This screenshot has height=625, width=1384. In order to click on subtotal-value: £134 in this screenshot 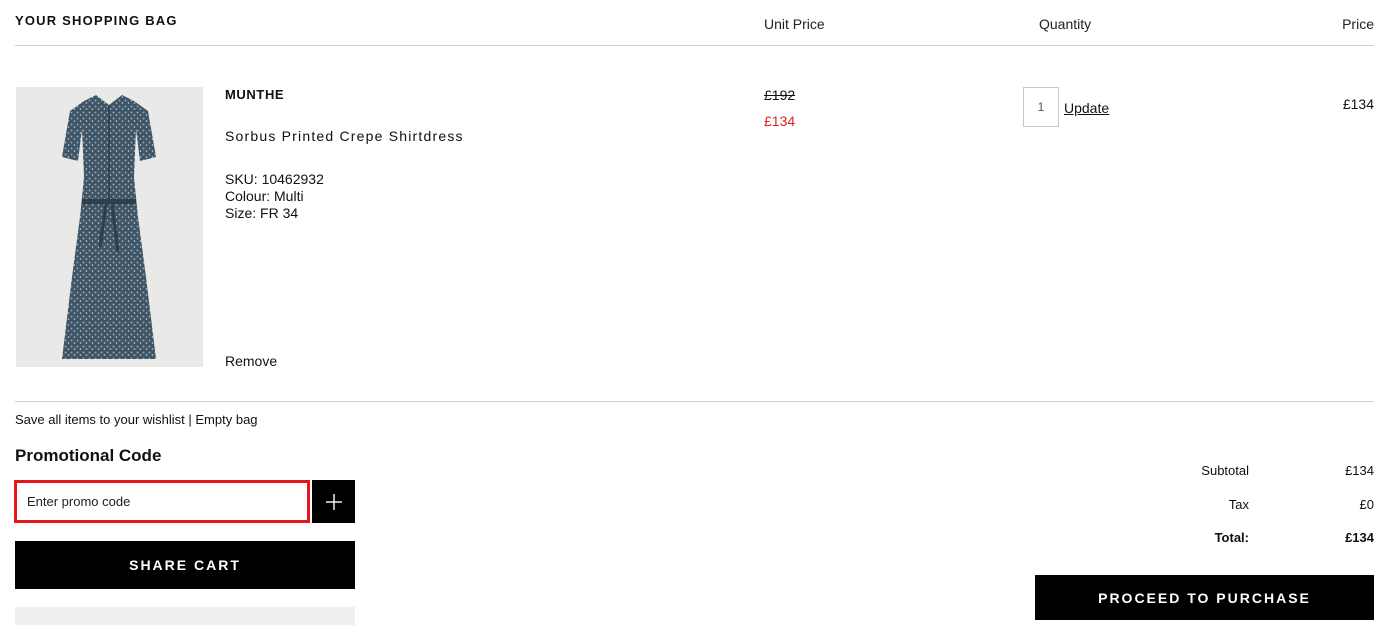, I will do `click(1359, 470)`.